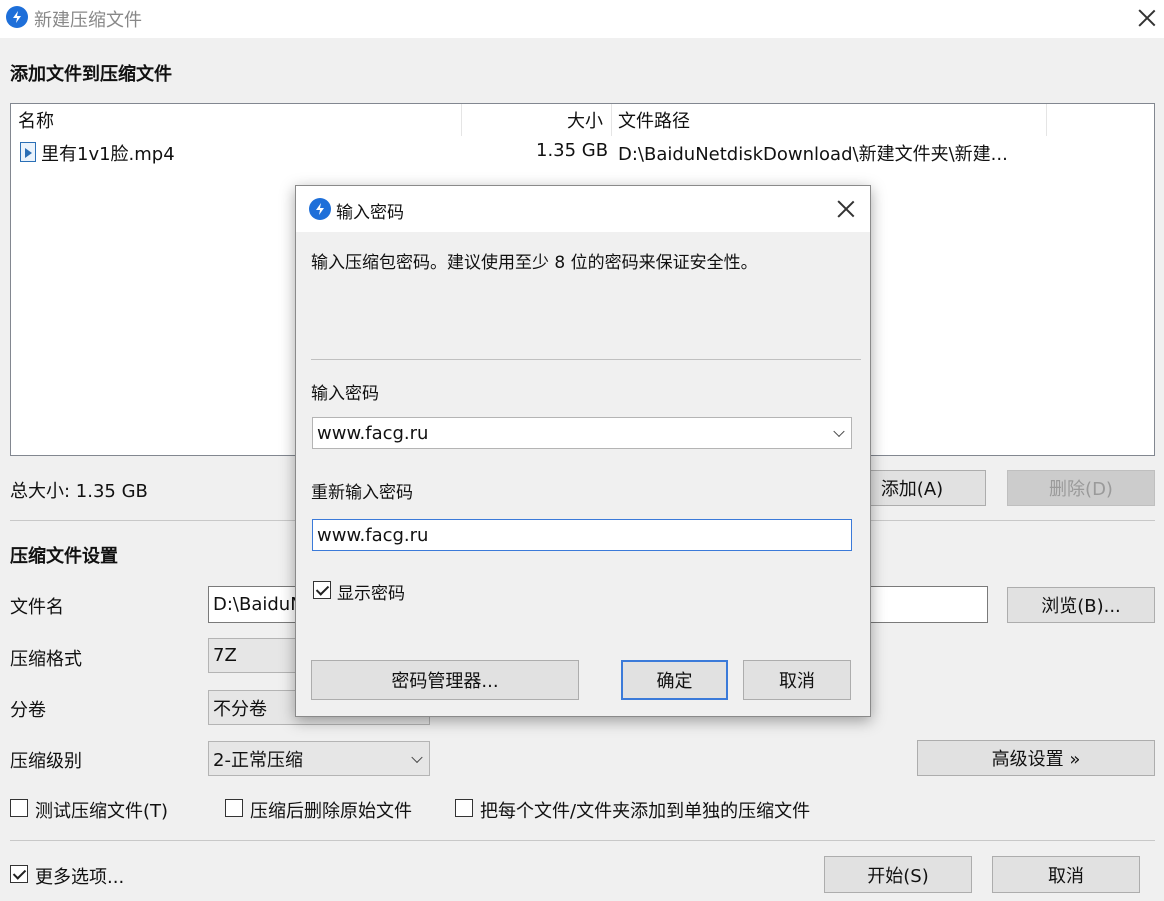 The image size is (1164, 901). I want to click on section-settings-heading: 压缩文件设置, so click(64, 556).